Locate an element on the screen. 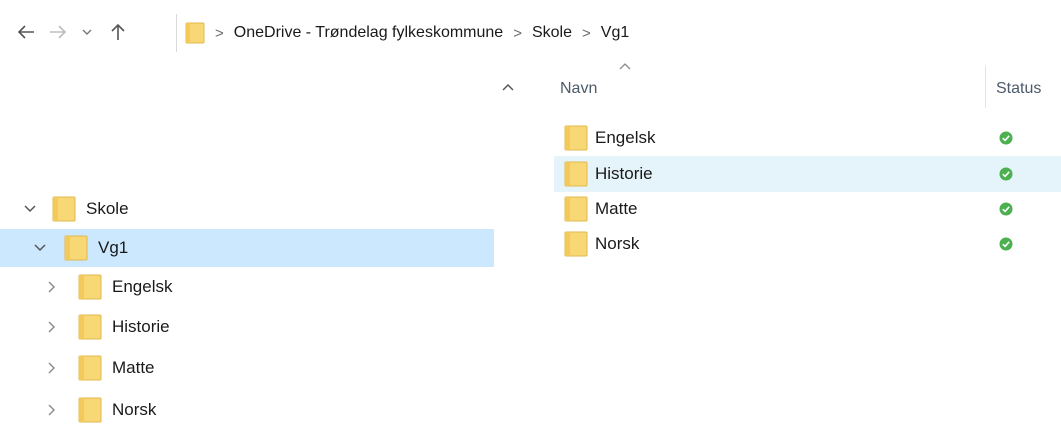  column-divider is located at coordinates (985, 87).